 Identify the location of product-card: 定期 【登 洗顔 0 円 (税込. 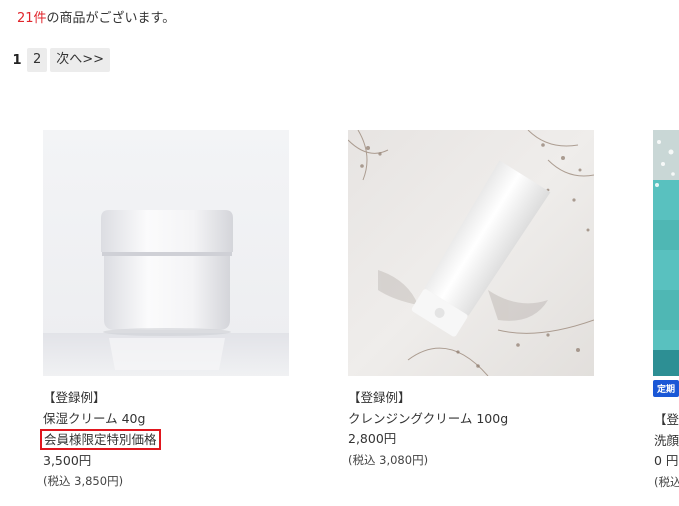
(666, 311).